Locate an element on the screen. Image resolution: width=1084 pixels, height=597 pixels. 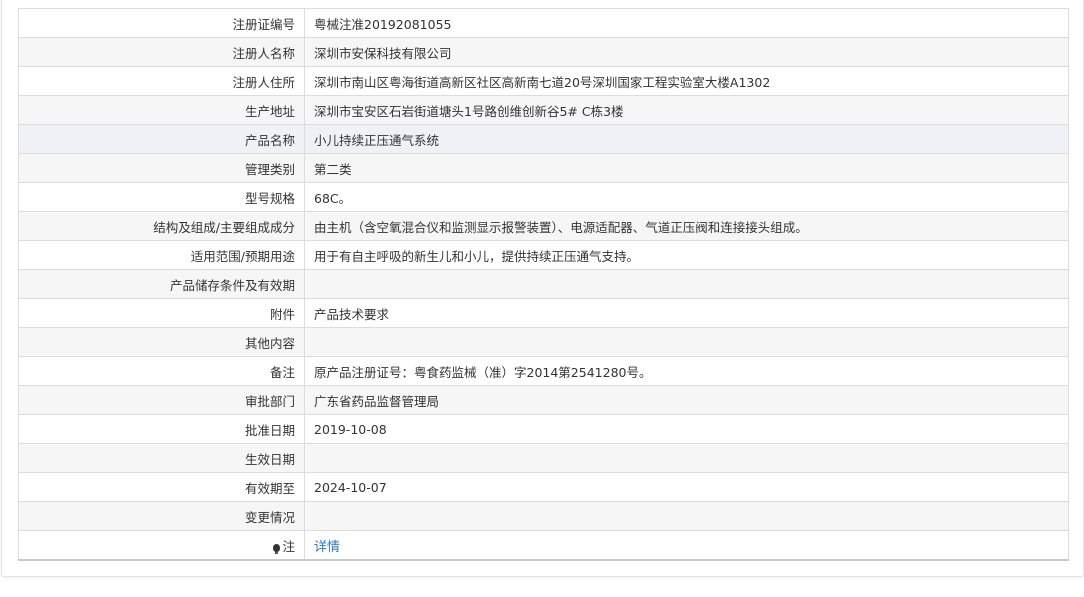
table-row: 产品储存条件及有效期 is located at coordinates (543, 284).